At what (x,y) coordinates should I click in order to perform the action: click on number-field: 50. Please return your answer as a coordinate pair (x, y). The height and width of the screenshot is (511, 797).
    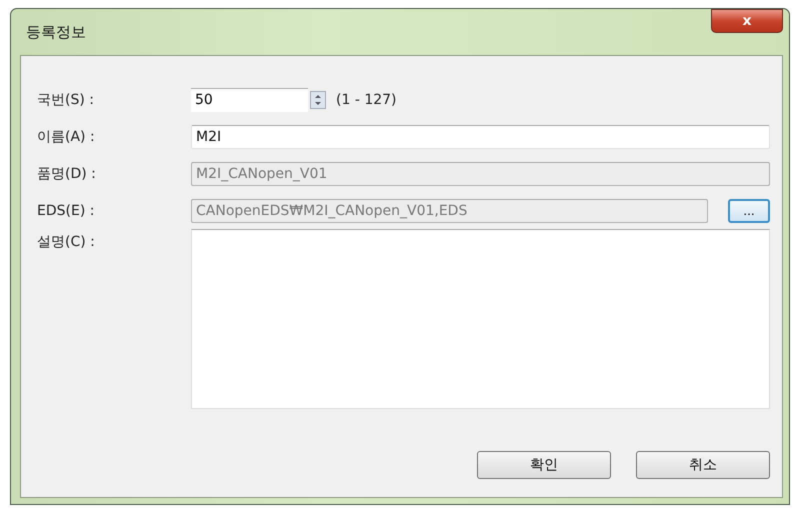
    Looking at the image, I should click on (249, 100).